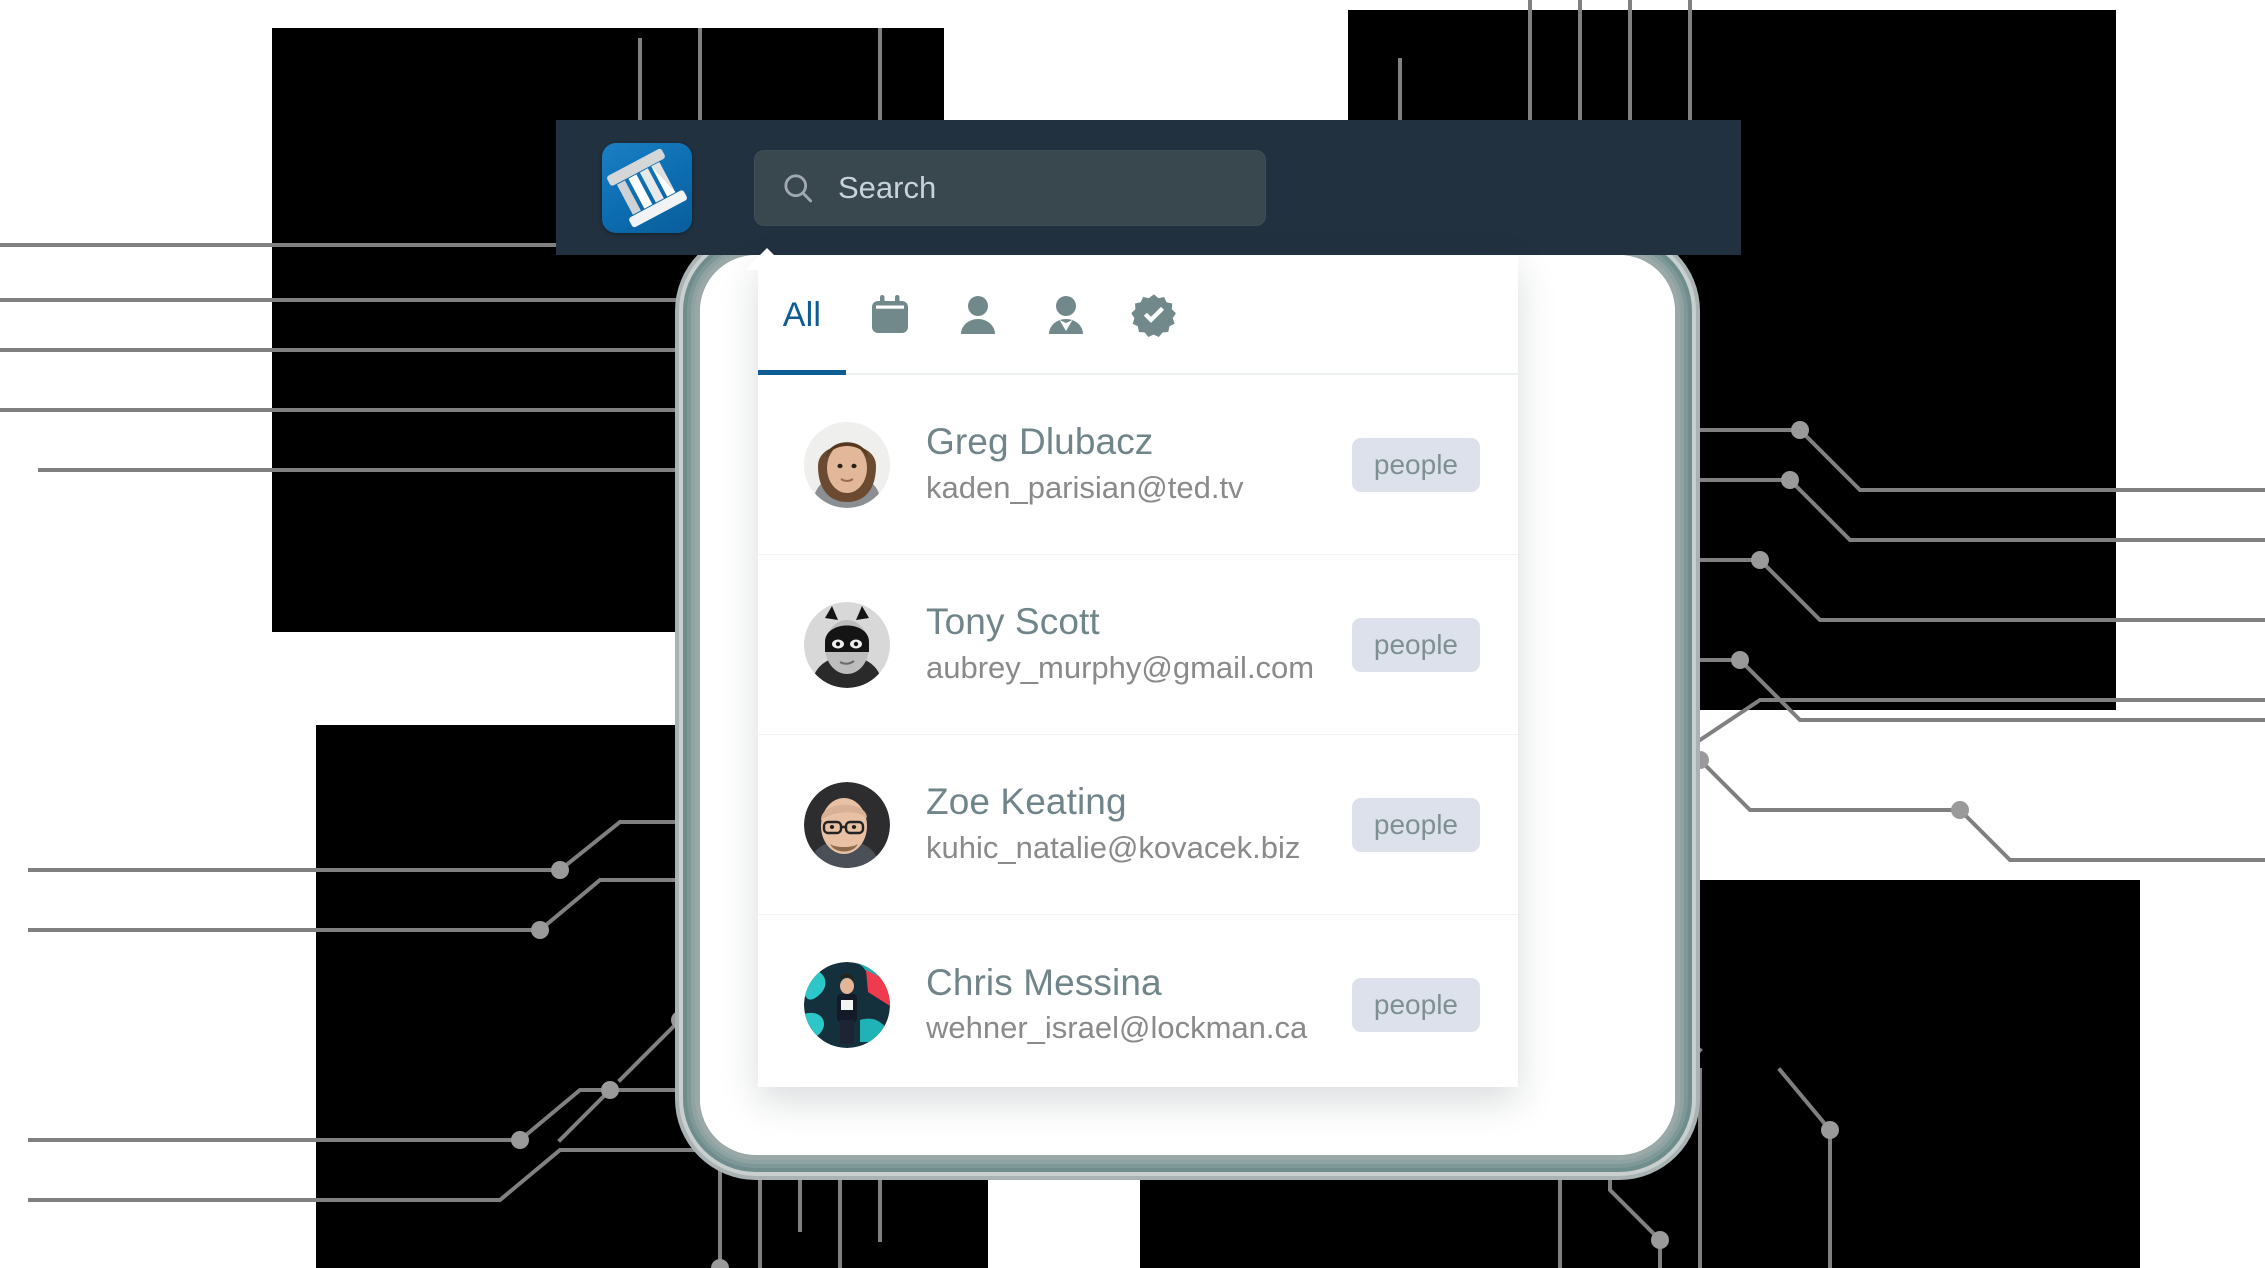  I want to click on contact-email: wehner_israel@lockman.ca, so click(1117, 1028).